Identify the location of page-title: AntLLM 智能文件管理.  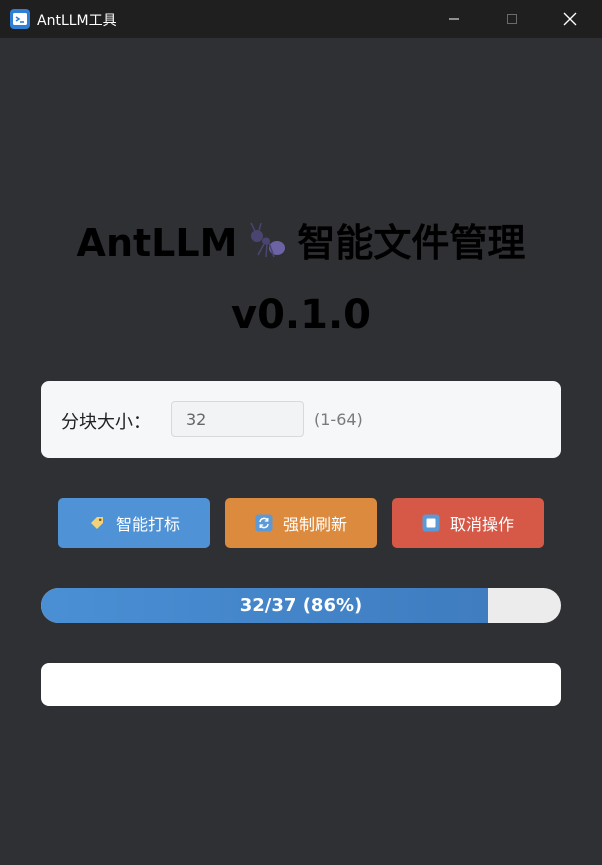
(301, 242).